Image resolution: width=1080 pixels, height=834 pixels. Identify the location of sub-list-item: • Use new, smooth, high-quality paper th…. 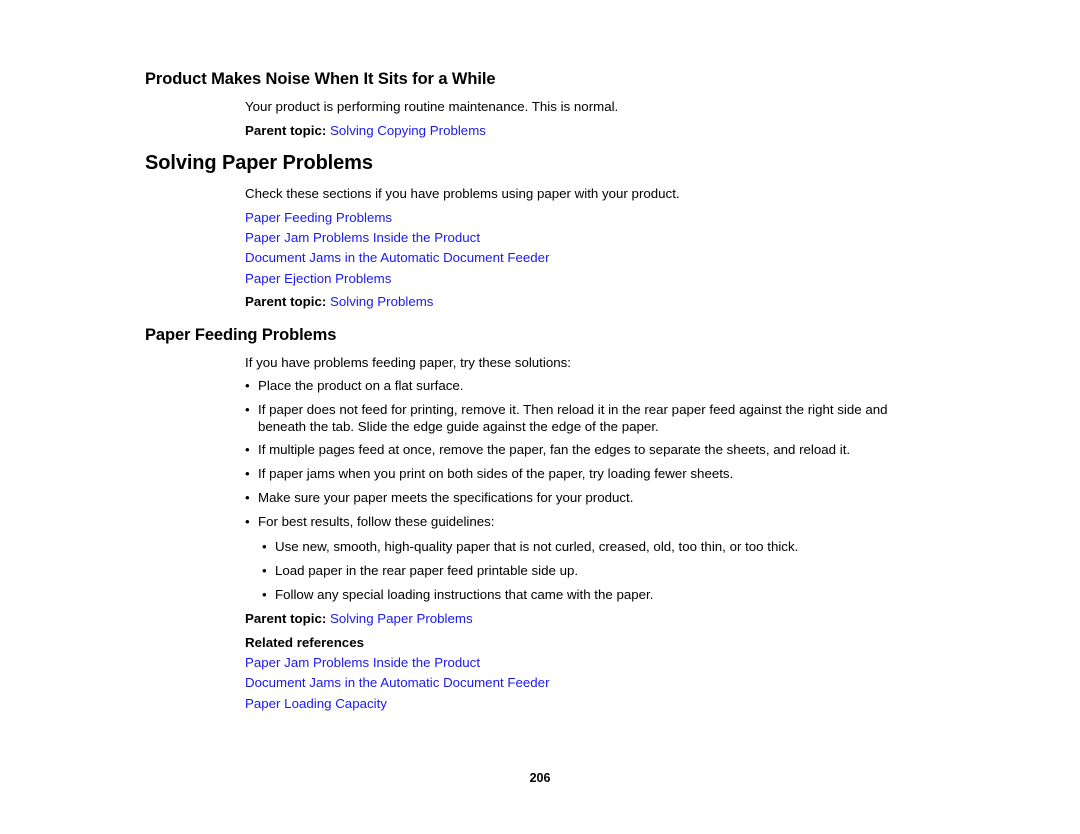
(597, 547).